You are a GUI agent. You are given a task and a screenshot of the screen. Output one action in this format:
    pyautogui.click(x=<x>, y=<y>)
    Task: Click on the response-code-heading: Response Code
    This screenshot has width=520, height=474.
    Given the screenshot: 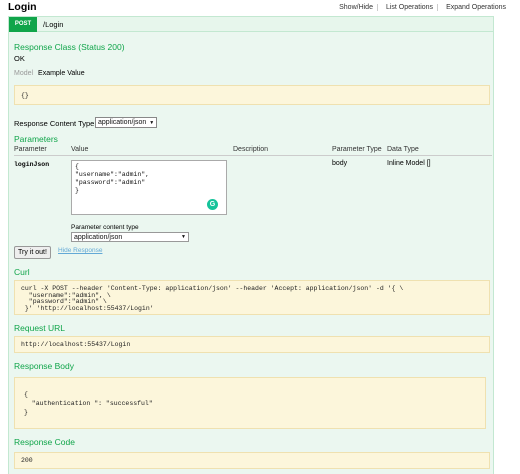 What is the action you would take?
    pyautogui.click(x=44, y=442)
    